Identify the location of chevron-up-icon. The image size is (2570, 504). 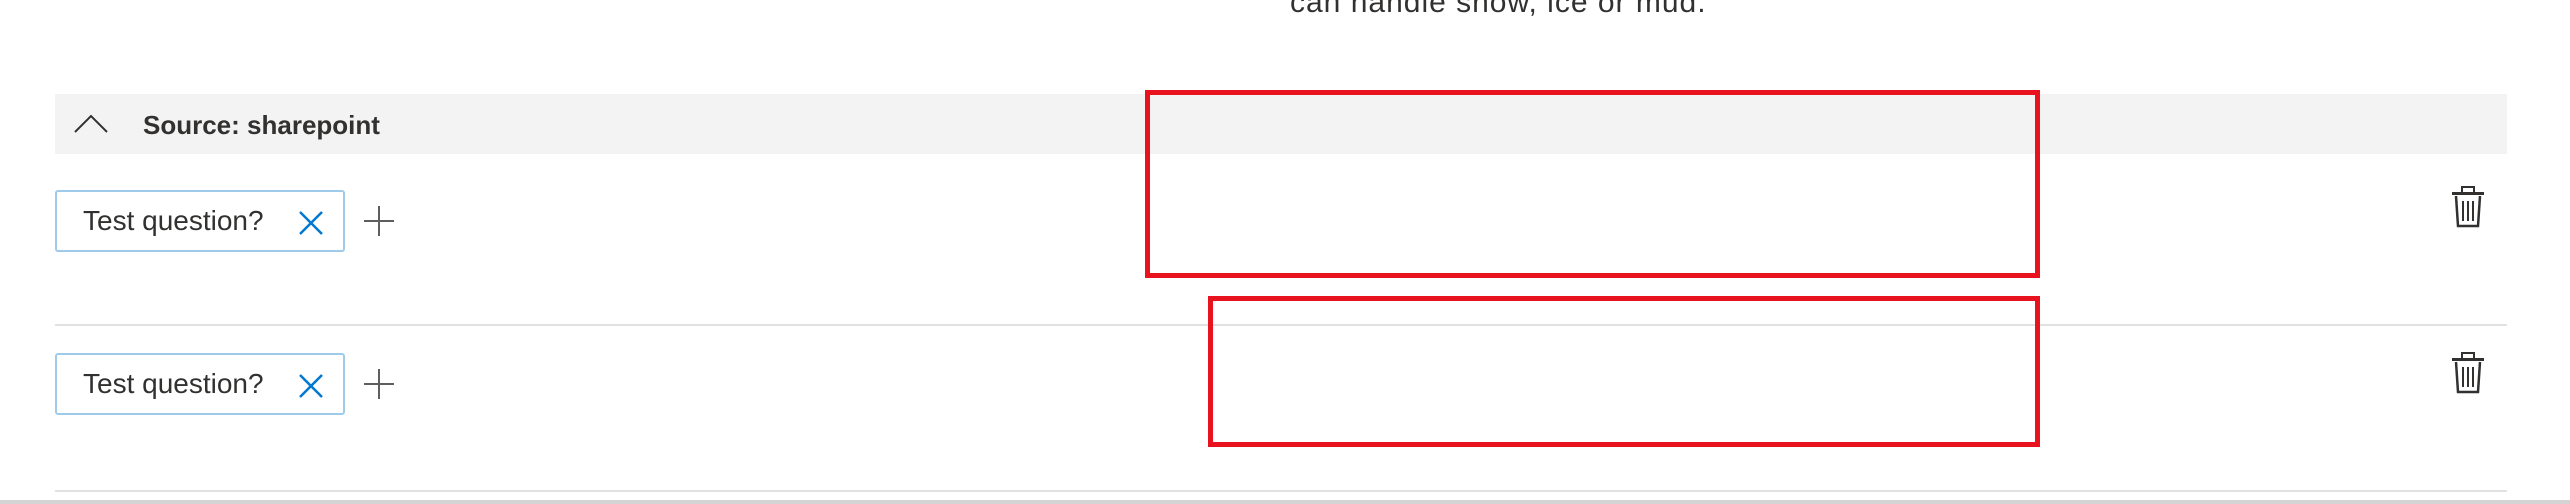
(91, 124).